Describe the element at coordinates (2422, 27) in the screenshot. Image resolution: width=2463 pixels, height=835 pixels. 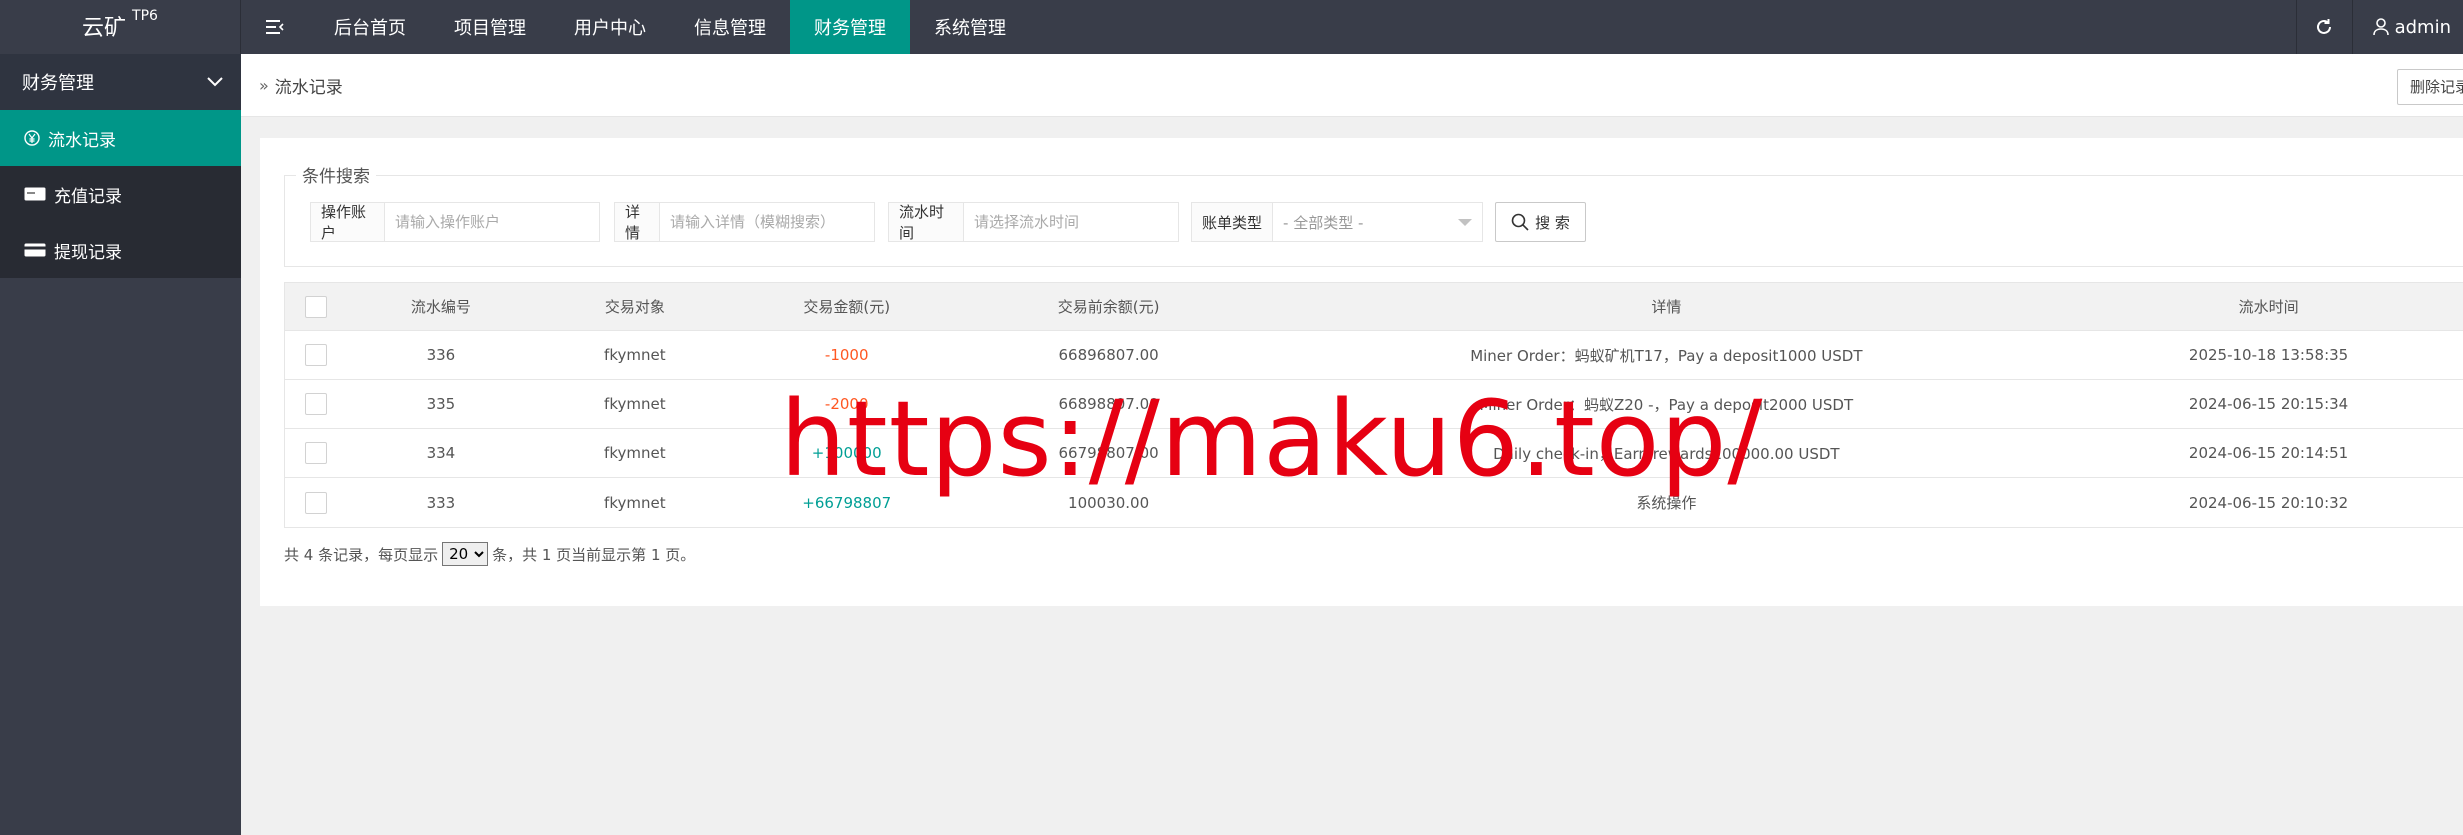
I see `user-name: admin` at that location.